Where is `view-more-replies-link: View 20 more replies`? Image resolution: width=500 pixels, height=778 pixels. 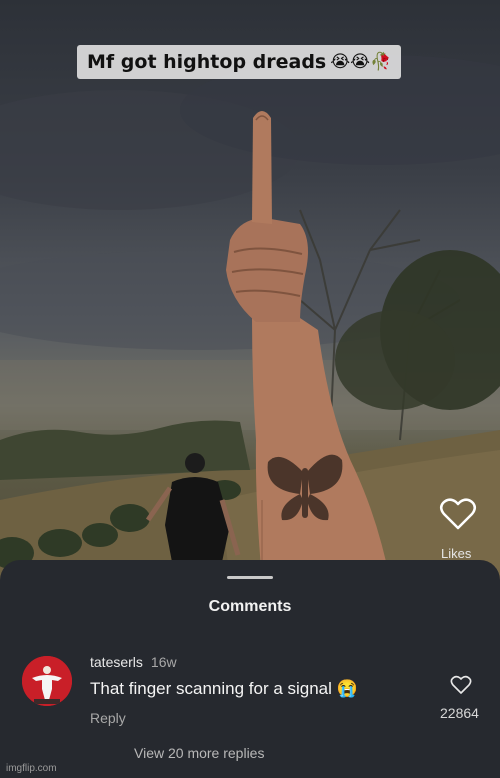
view-more-replies-link: View 20 more replies is located at coordinates (199, 753).